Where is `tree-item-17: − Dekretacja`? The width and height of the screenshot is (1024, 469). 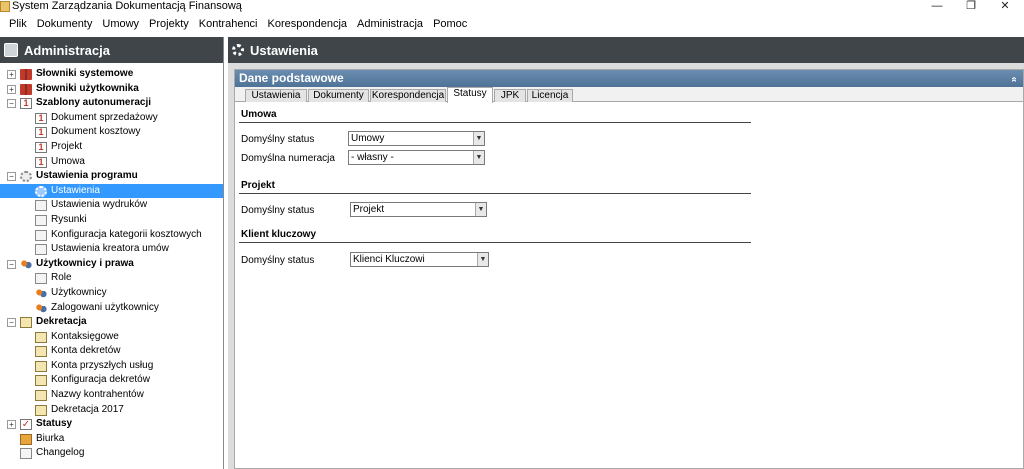
tree-item-17: − Dekretacja is located at coordinates (111, 322).